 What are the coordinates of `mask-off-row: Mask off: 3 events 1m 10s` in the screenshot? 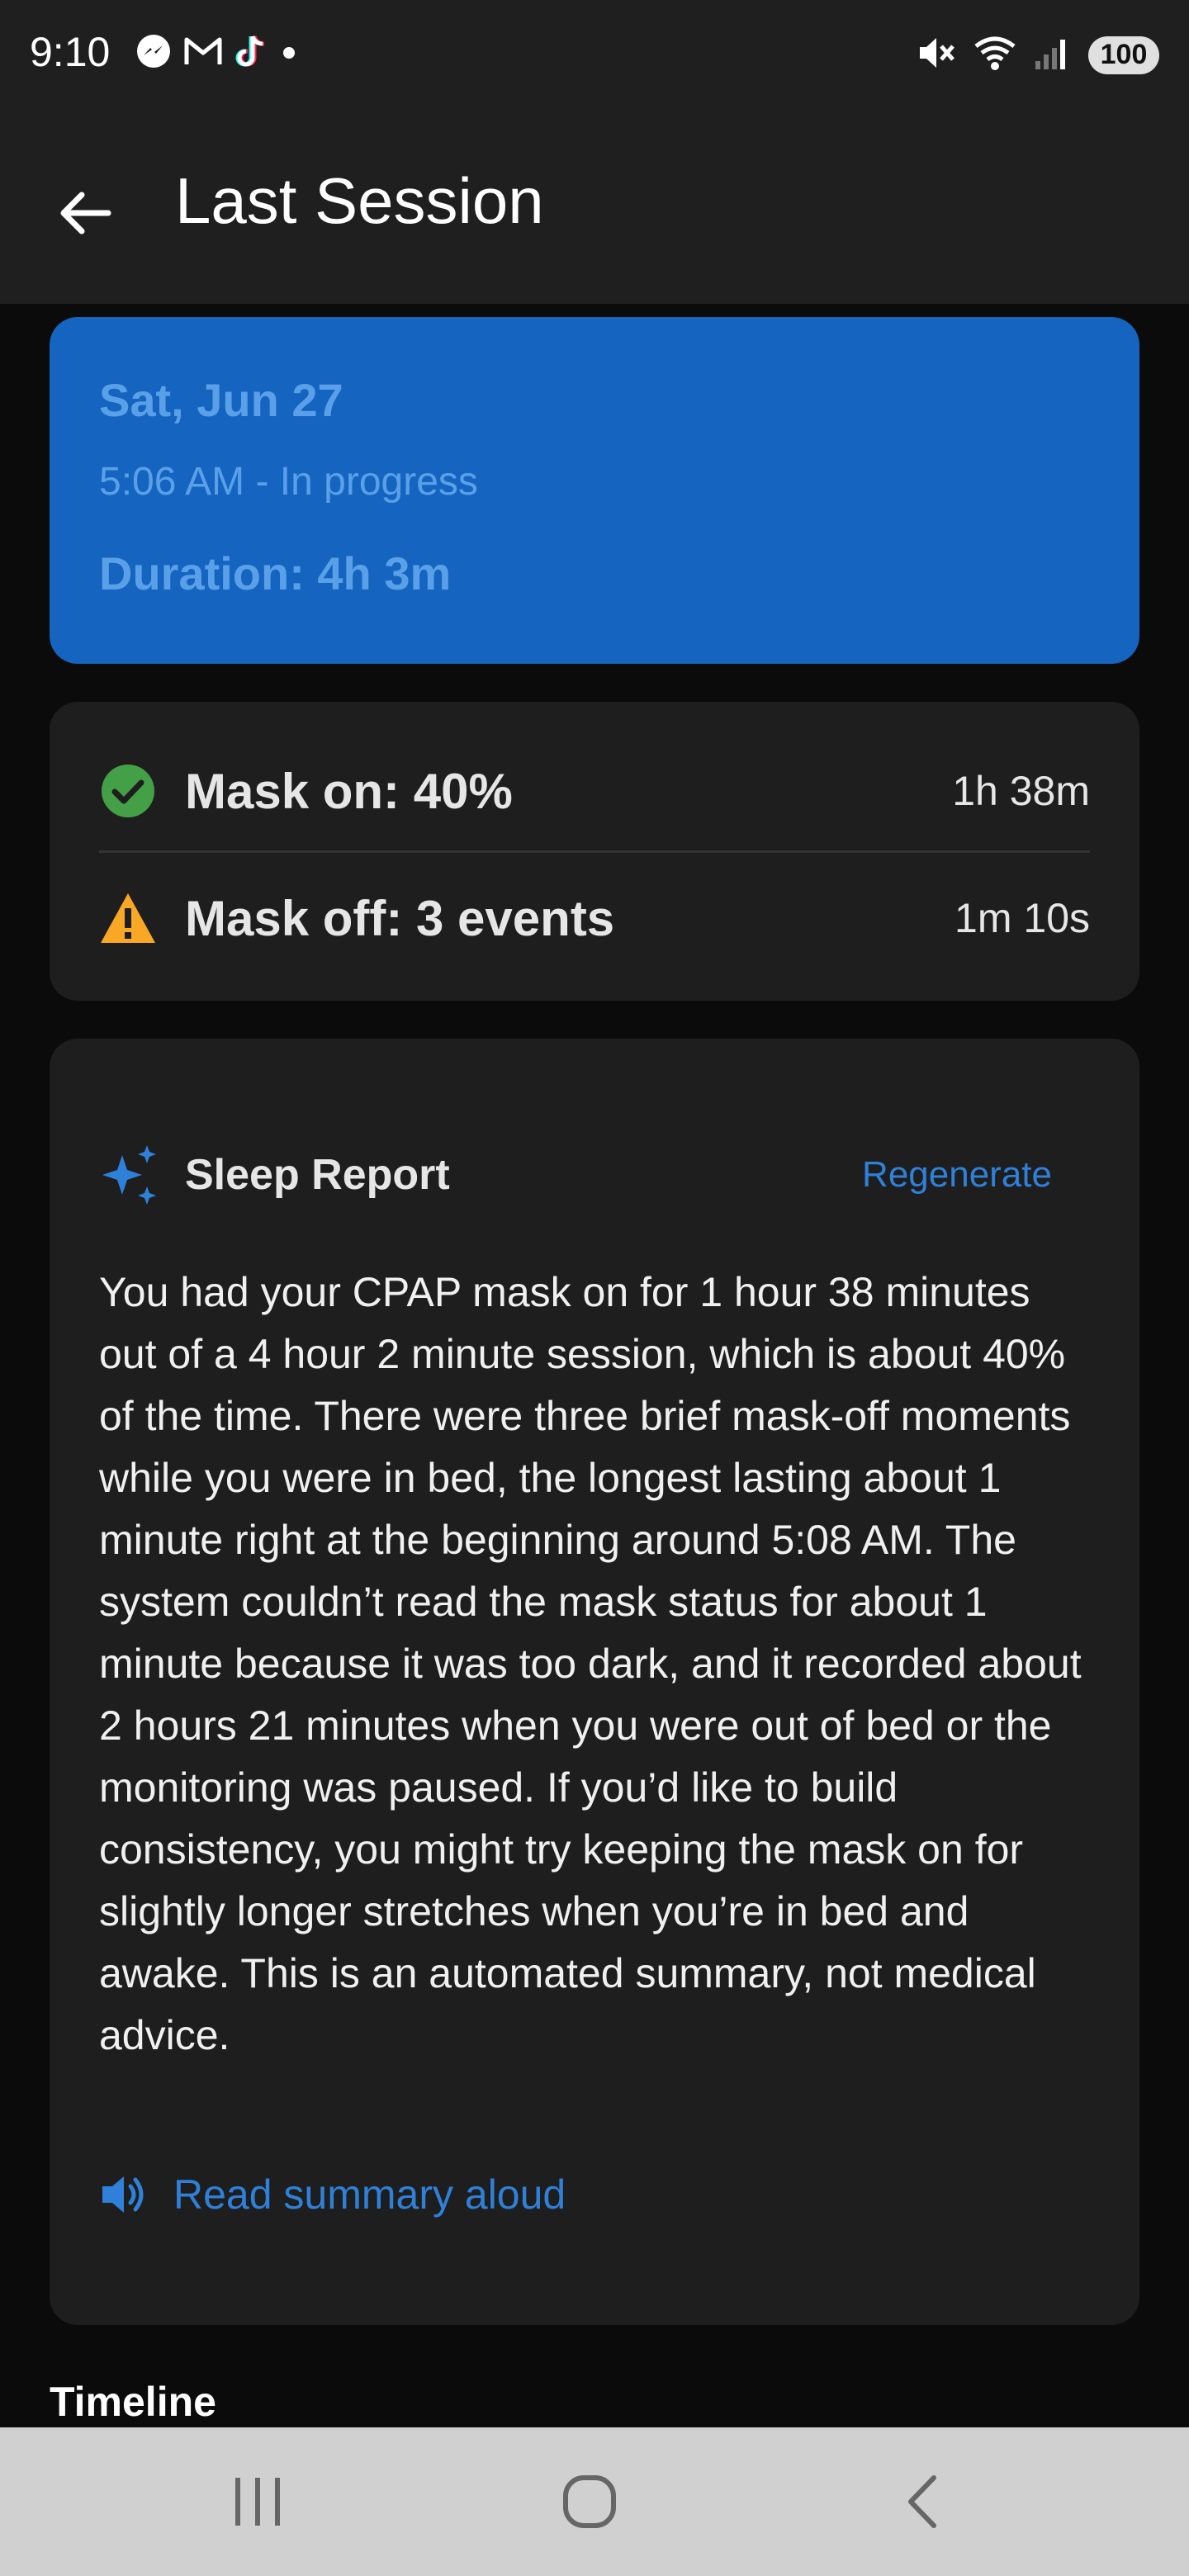 It's located at (594, 918).